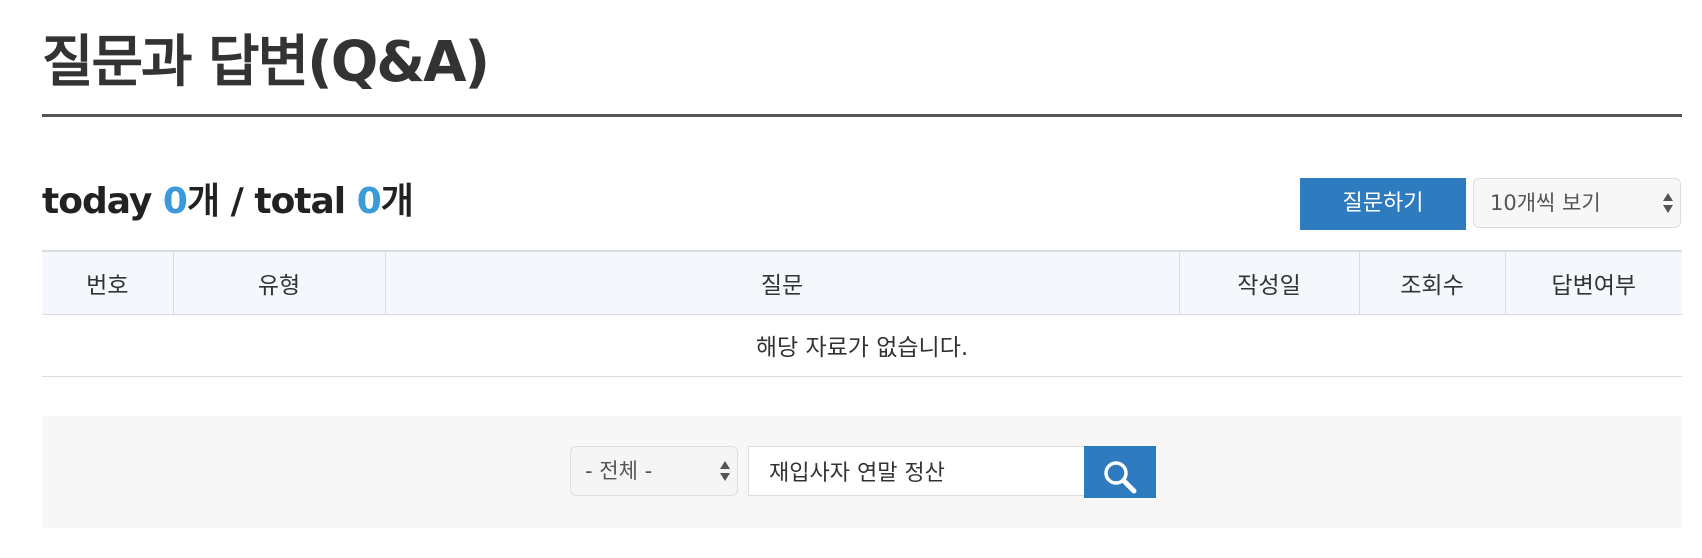  Describe the element at coordinates (918, 471) in the screenshot. I see `search-input` at that location.